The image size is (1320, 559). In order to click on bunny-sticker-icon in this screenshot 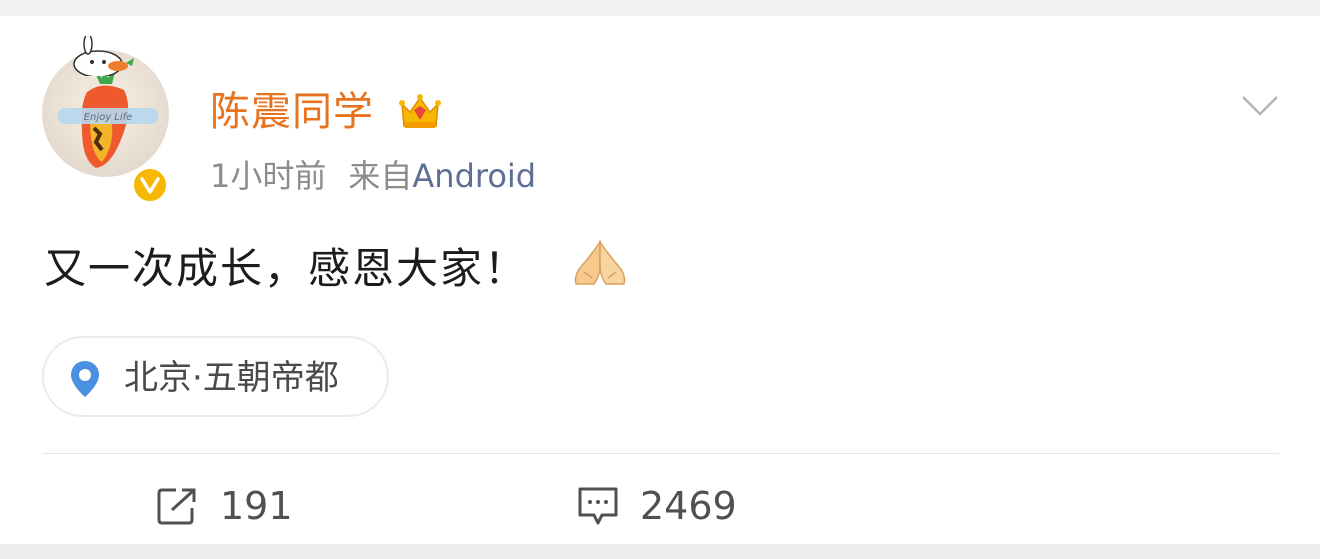, I will do `click(103, 56)`.